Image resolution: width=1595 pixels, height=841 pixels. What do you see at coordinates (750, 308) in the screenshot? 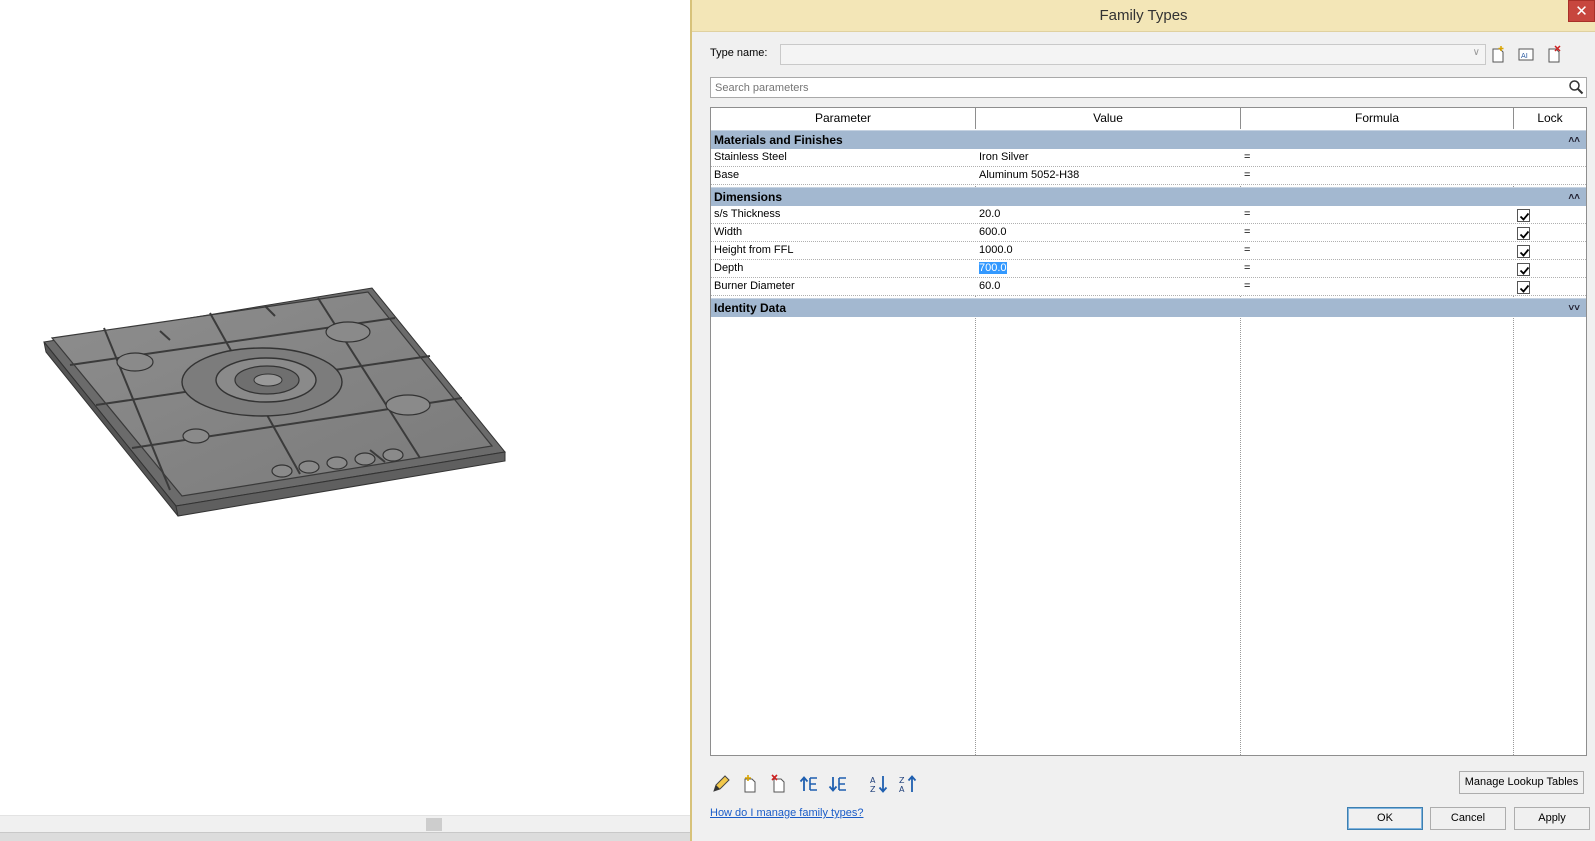
I see `group-label: Identity Data` at bounding box center [750, 308].